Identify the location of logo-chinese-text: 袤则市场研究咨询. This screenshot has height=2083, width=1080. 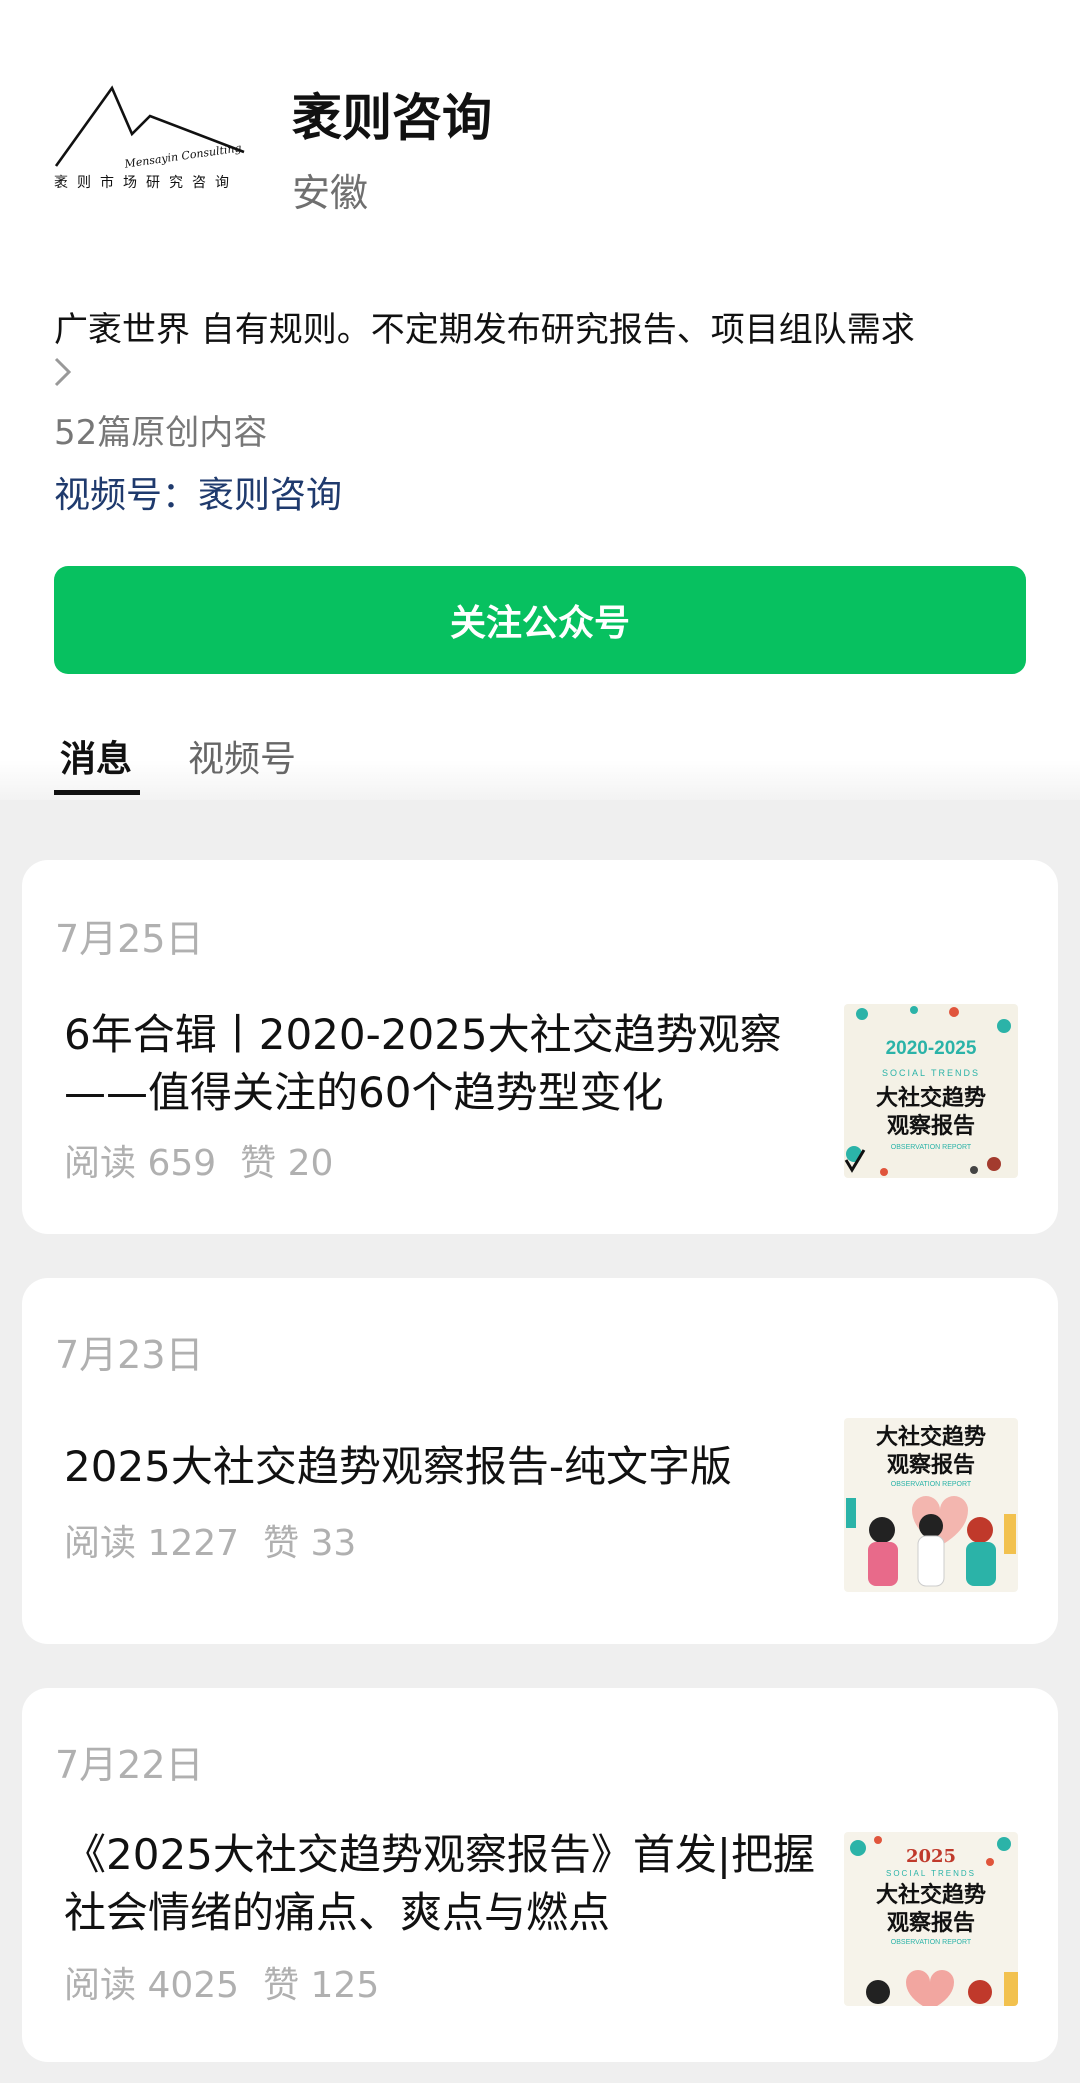
(146, 183).